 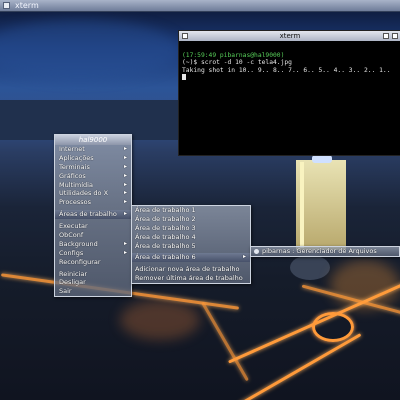 I want to click on terminal-cursor, so click(x=184, y=77).